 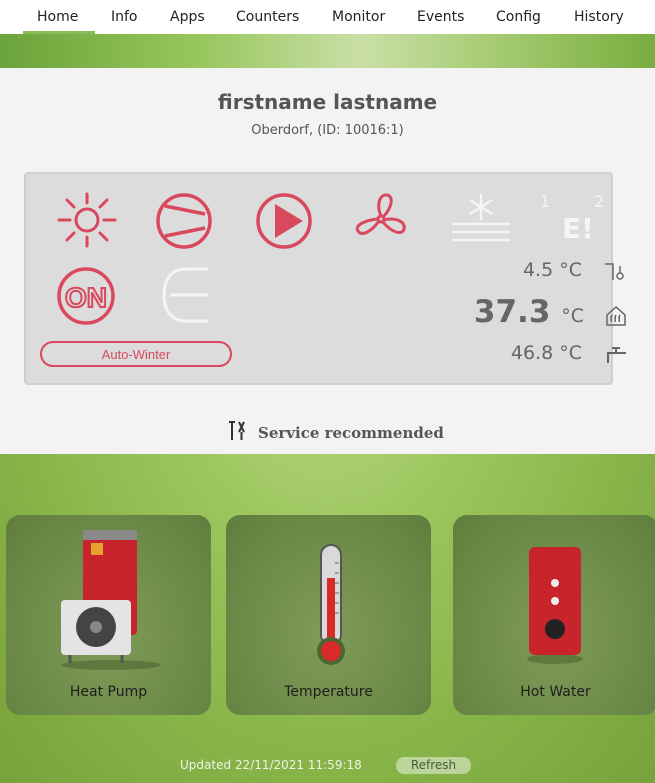 What do you see at coordinates (327, 130) in the screenshot?
I see `location-id: Oberdorf, (ID: 10016:1)` at bounding box center [327, 130].